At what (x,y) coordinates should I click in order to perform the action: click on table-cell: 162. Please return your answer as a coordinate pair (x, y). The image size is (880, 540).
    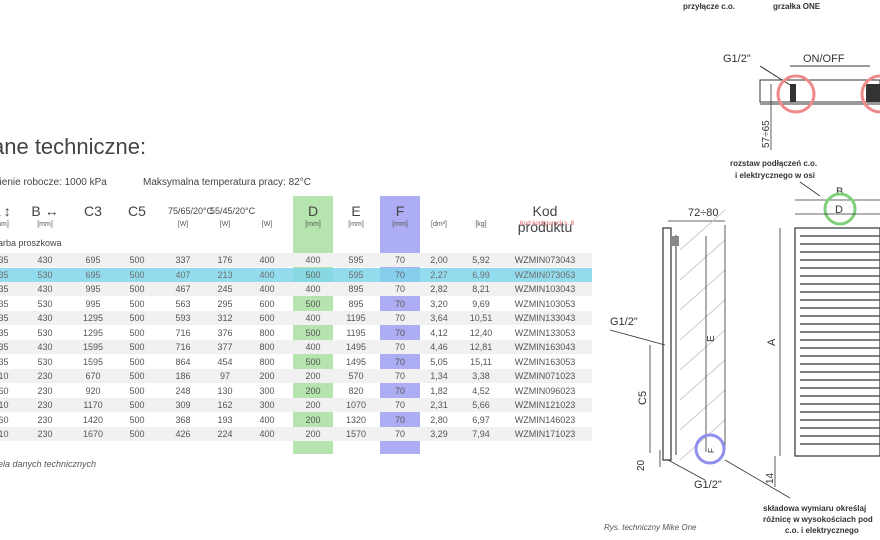
    Looking at the image, I should click on (225, 405).